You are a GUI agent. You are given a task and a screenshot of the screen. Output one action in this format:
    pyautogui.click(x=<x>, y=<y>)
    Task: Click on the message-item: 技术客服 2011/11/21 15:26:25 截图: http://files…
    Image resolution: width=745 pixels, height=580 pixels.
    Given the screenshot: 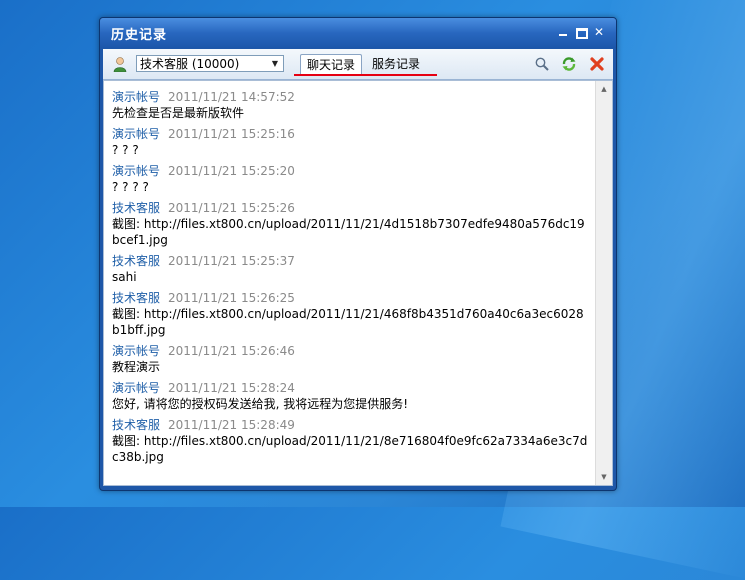 What is the action you would take?
    pyautogui.click(x=351, y=314)
    